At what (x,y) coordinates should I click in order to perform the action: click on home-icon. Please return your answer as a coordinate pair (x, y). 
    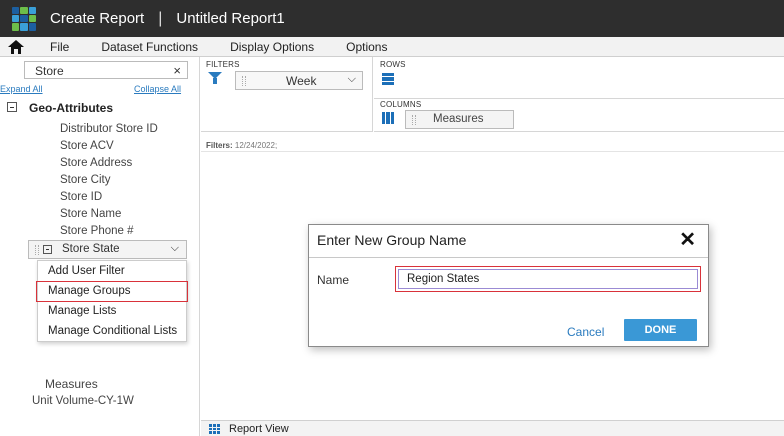
    Looking at the image, I should click on (16, 46).